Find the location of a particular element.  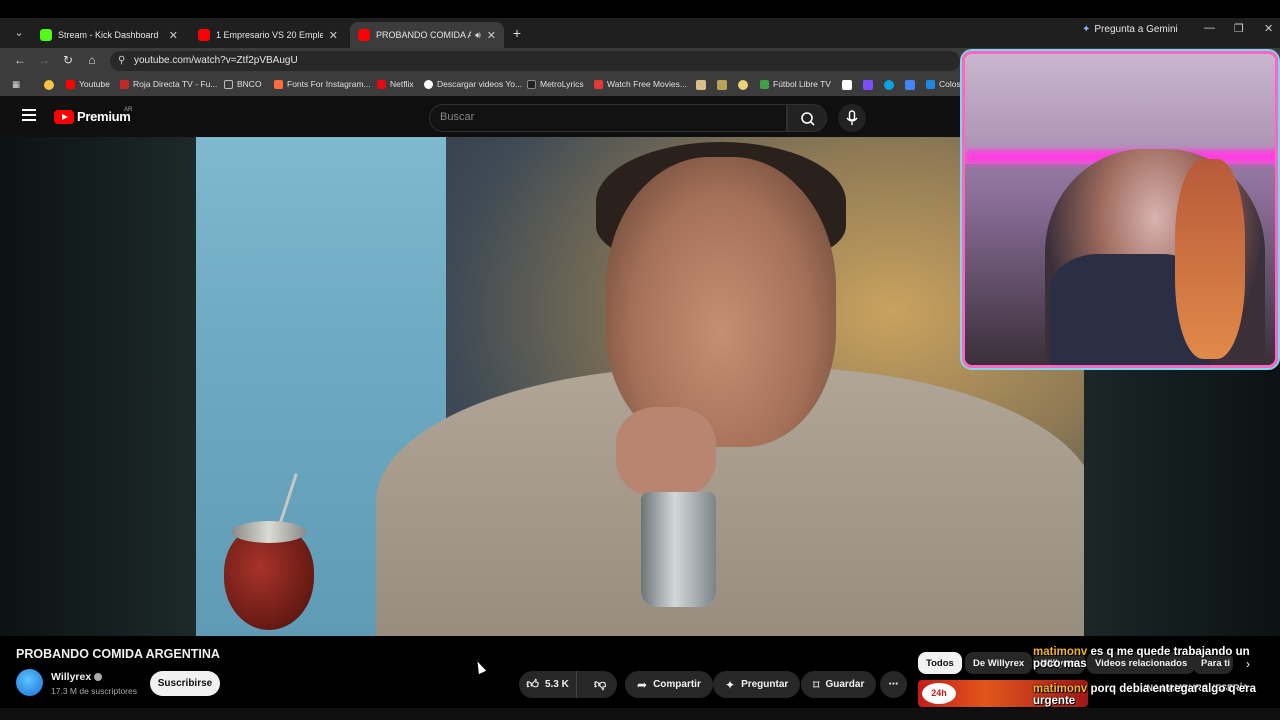

search-button is located at coordinates (807, 118).